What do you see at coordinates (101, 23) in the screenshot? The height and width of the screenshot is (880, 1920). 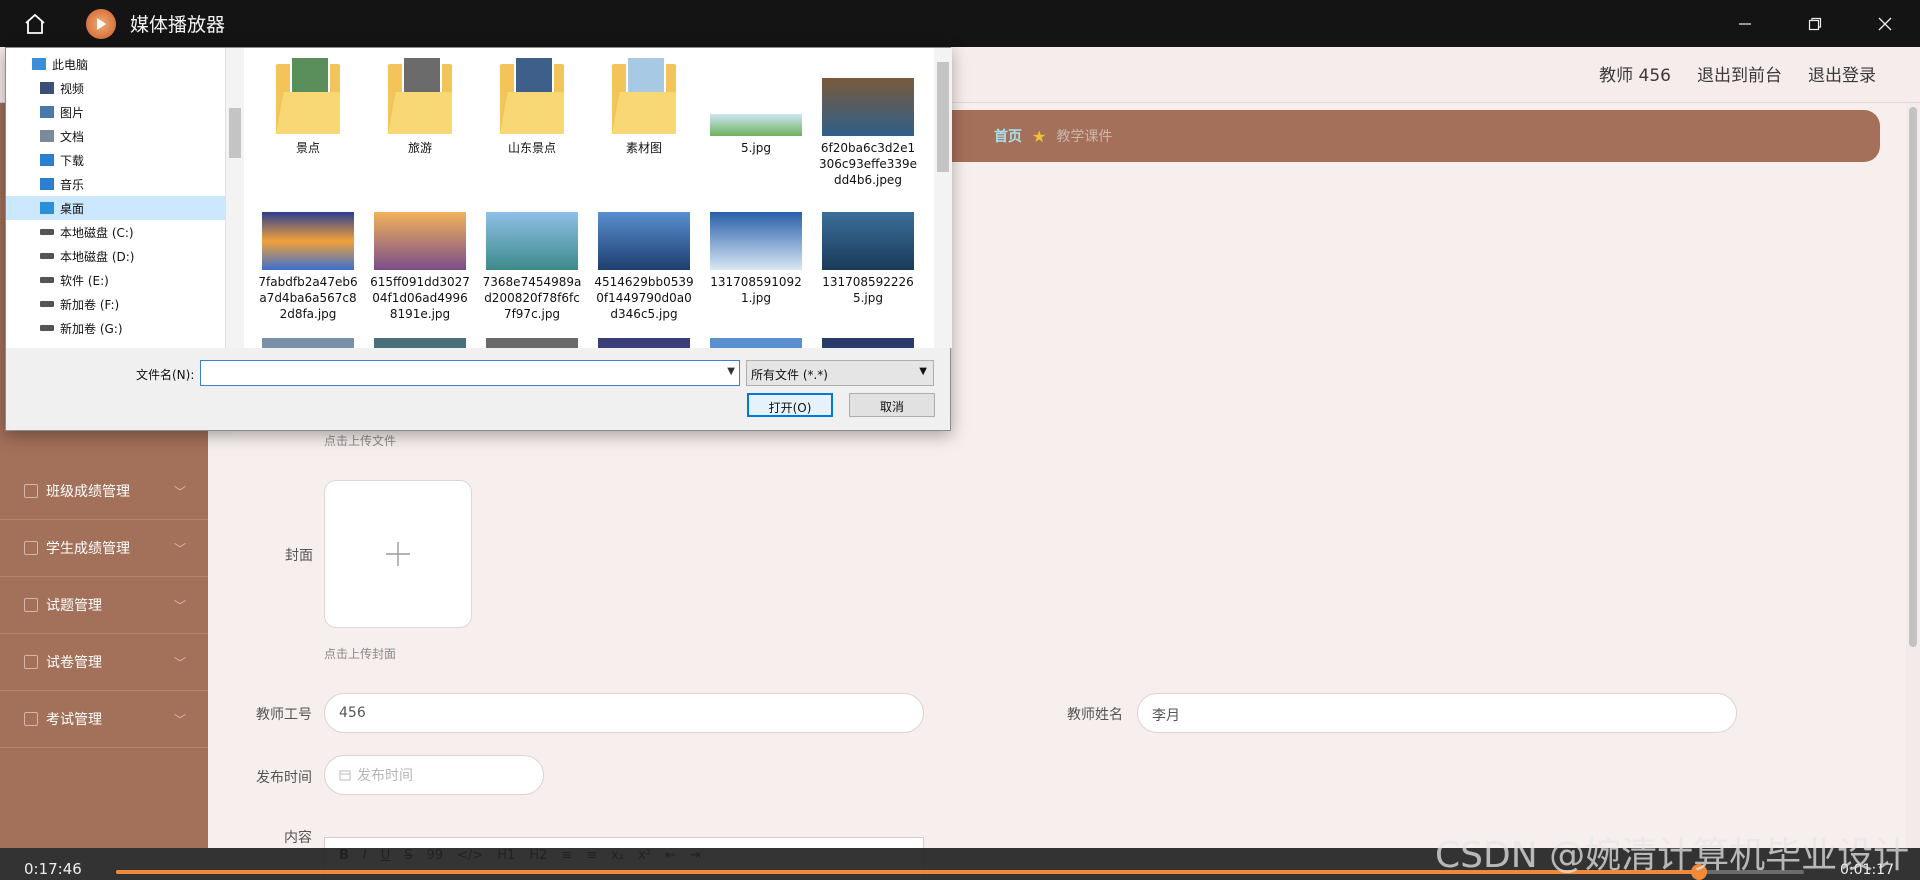 I see `media-player-logo-icon` at bounding box center [101, 23].